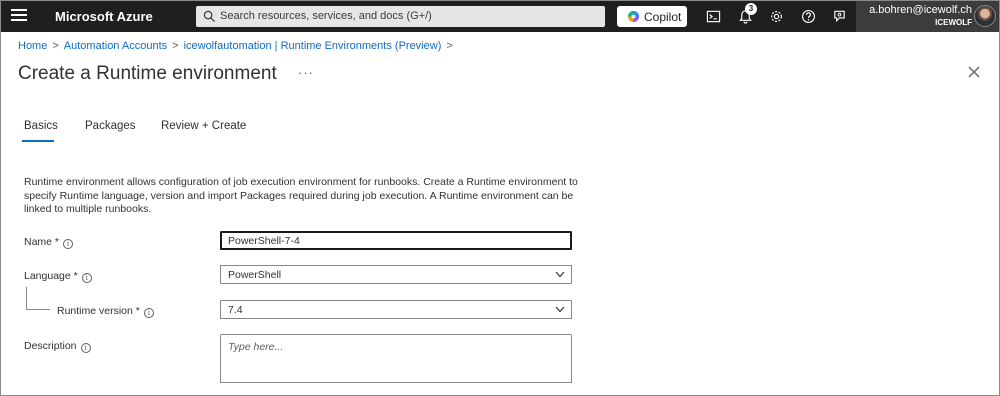 Image resolution: width=1000 pixels, height=396 pixels. I want to click on description-label: Description i, so click(57, 346).